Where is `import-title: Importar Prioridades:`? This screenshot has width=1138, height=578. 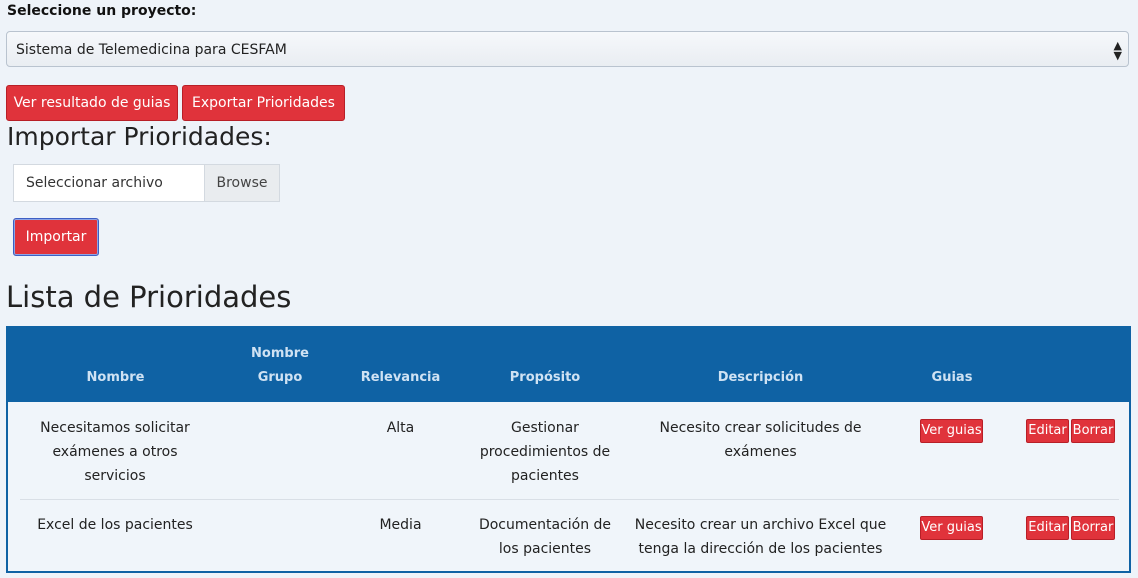 import-title: Importar Prioridades: is located at coordinates (139, 136).